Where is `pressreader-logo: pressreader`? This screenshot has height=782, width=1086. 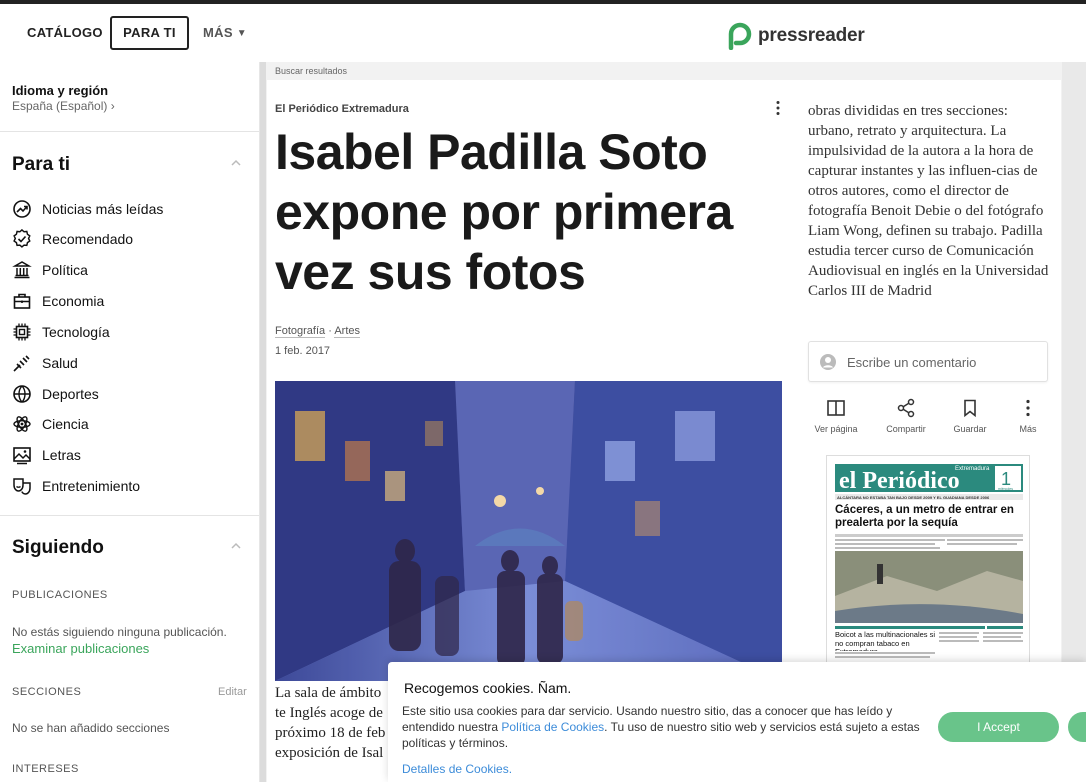
pressreader-logo: pressreader is located at coordinates (796, 36).